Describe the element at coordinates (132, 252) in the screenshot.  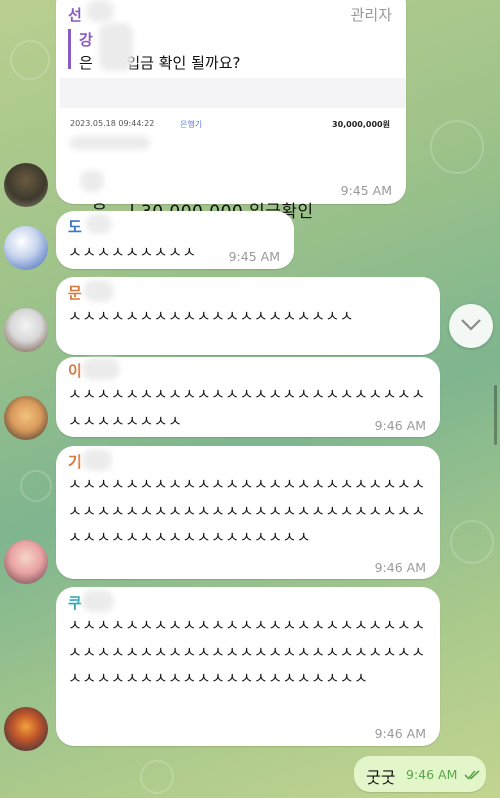
I see `message-text: ㅅㅅㅅㅅㅅㅅㅅㅅㅅ` at that location.